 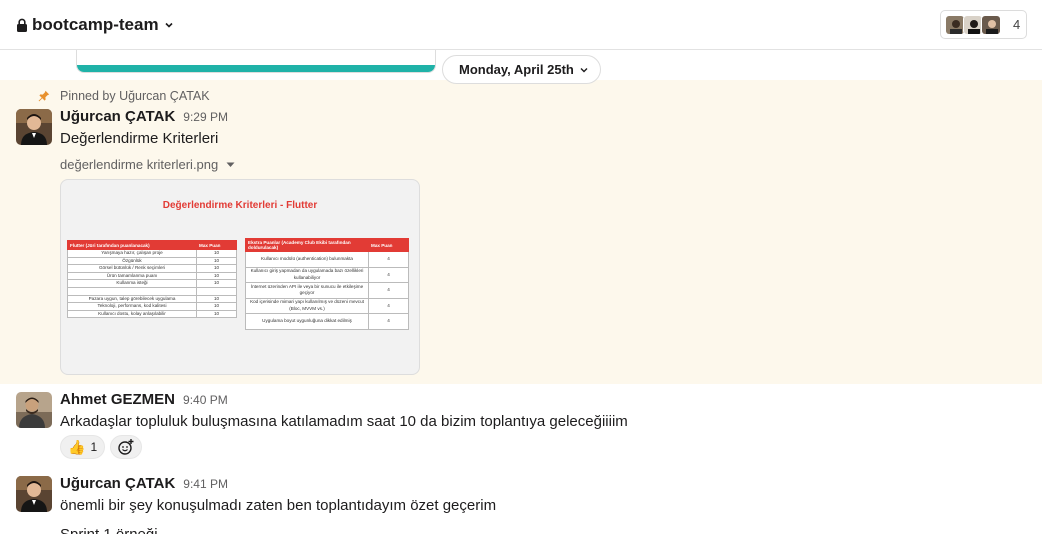 What do you see at coordinates (205, 400) in the screenshot?
I see `message-timestamp: 9:40 PM` at bounding box center [205, 400].